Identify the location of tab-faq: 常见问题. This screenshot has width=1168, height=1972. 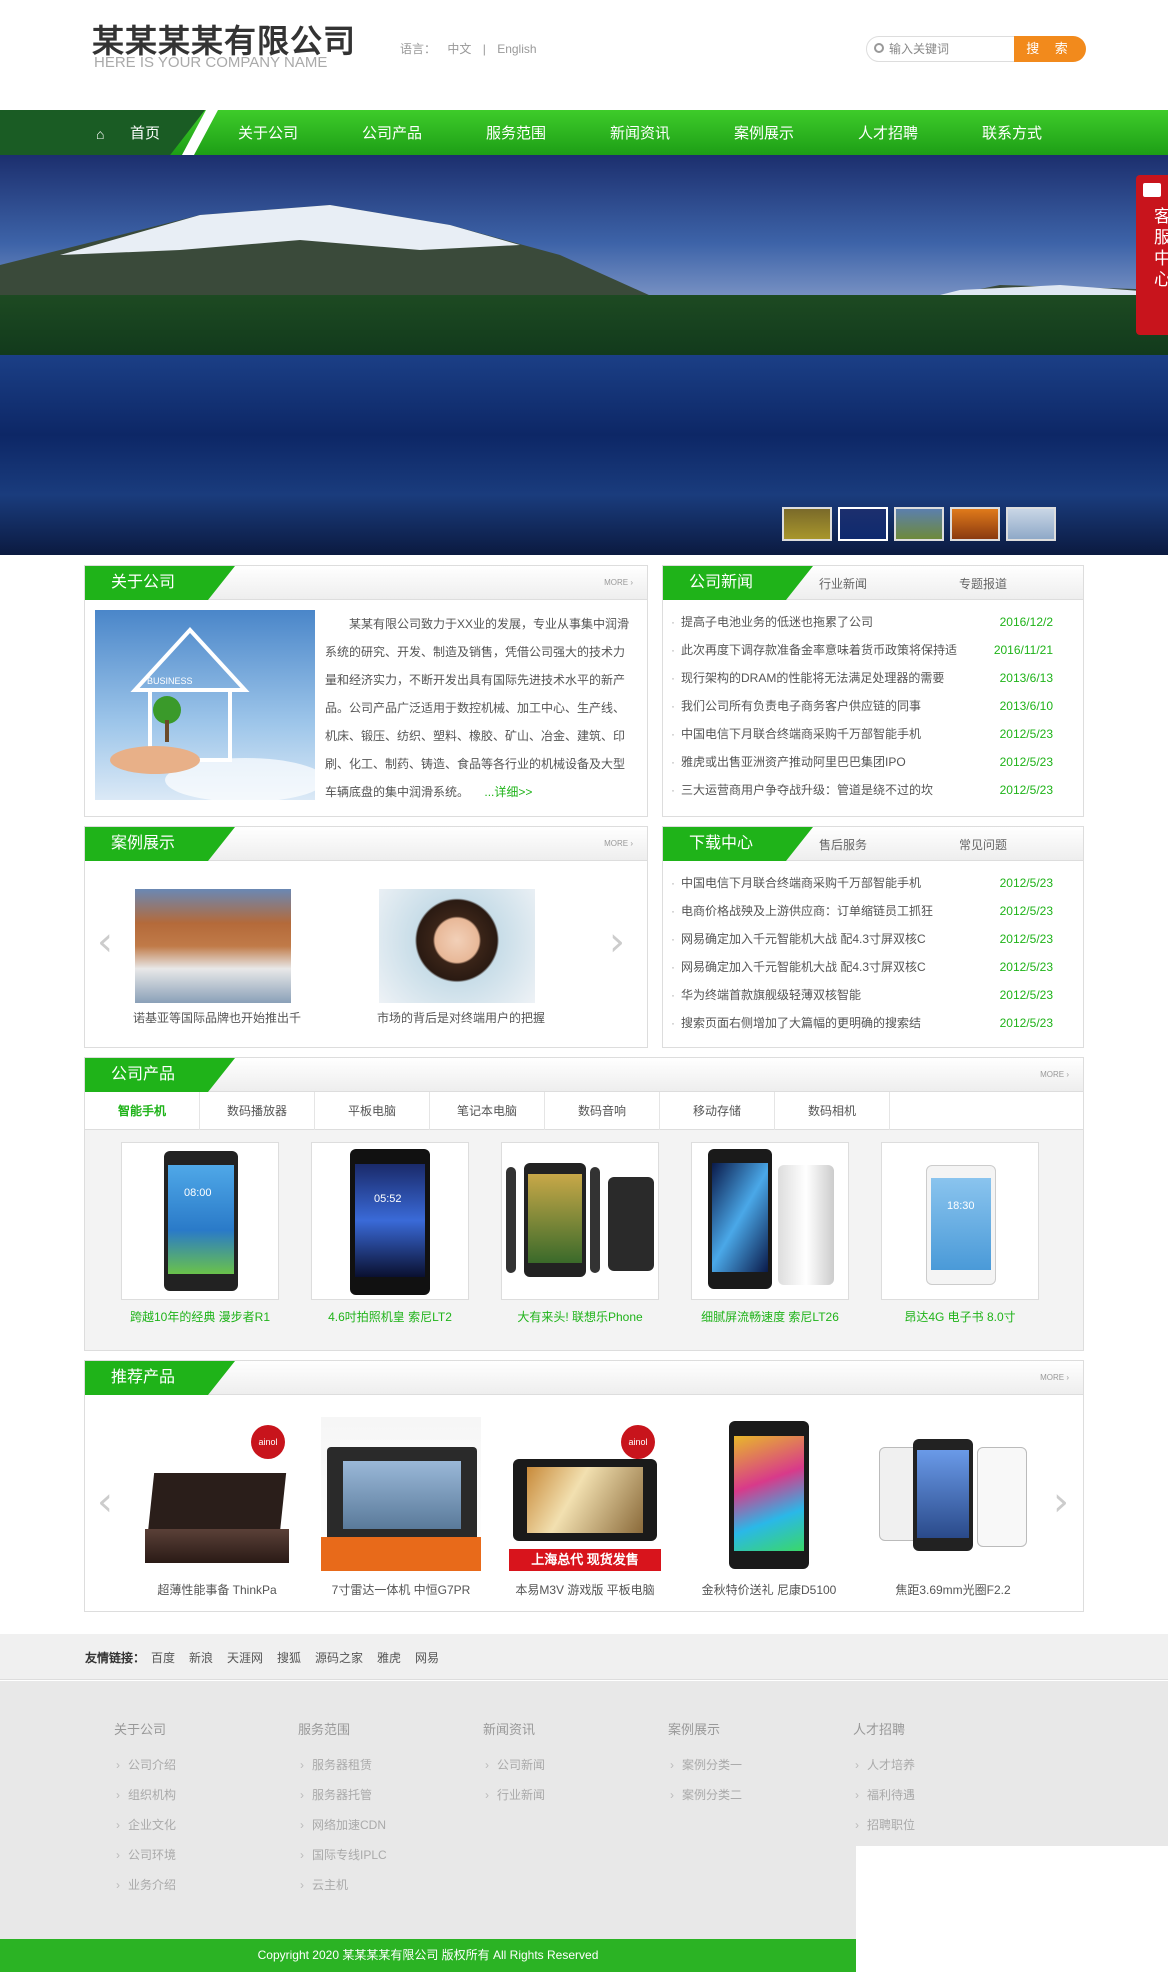
(983, 844).